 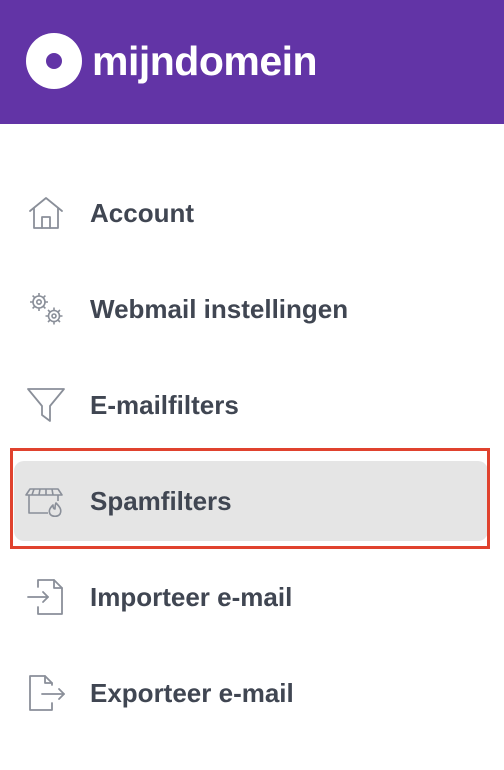 What do you see at coordinates (161, 500) in the screenshot?
I see `menu-item-label: Spamfilters` at bounding box center [161, 500].